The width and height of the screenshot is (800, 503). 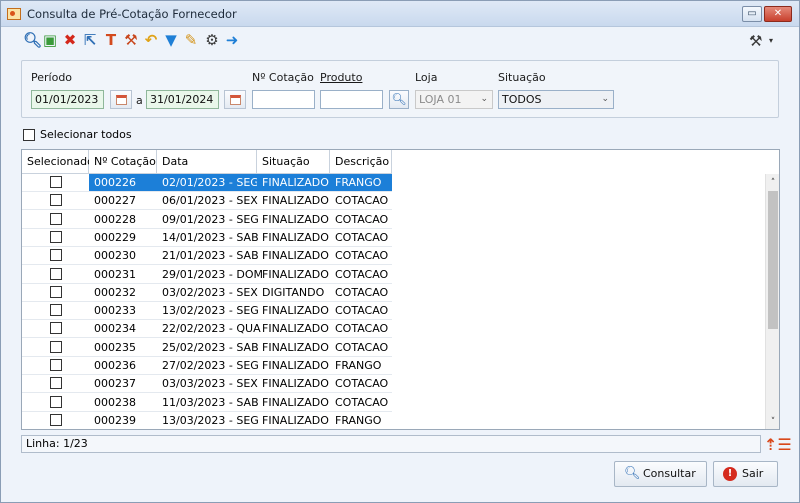 I want to click on delete-icon: ✖, so click(x=70, y=40).